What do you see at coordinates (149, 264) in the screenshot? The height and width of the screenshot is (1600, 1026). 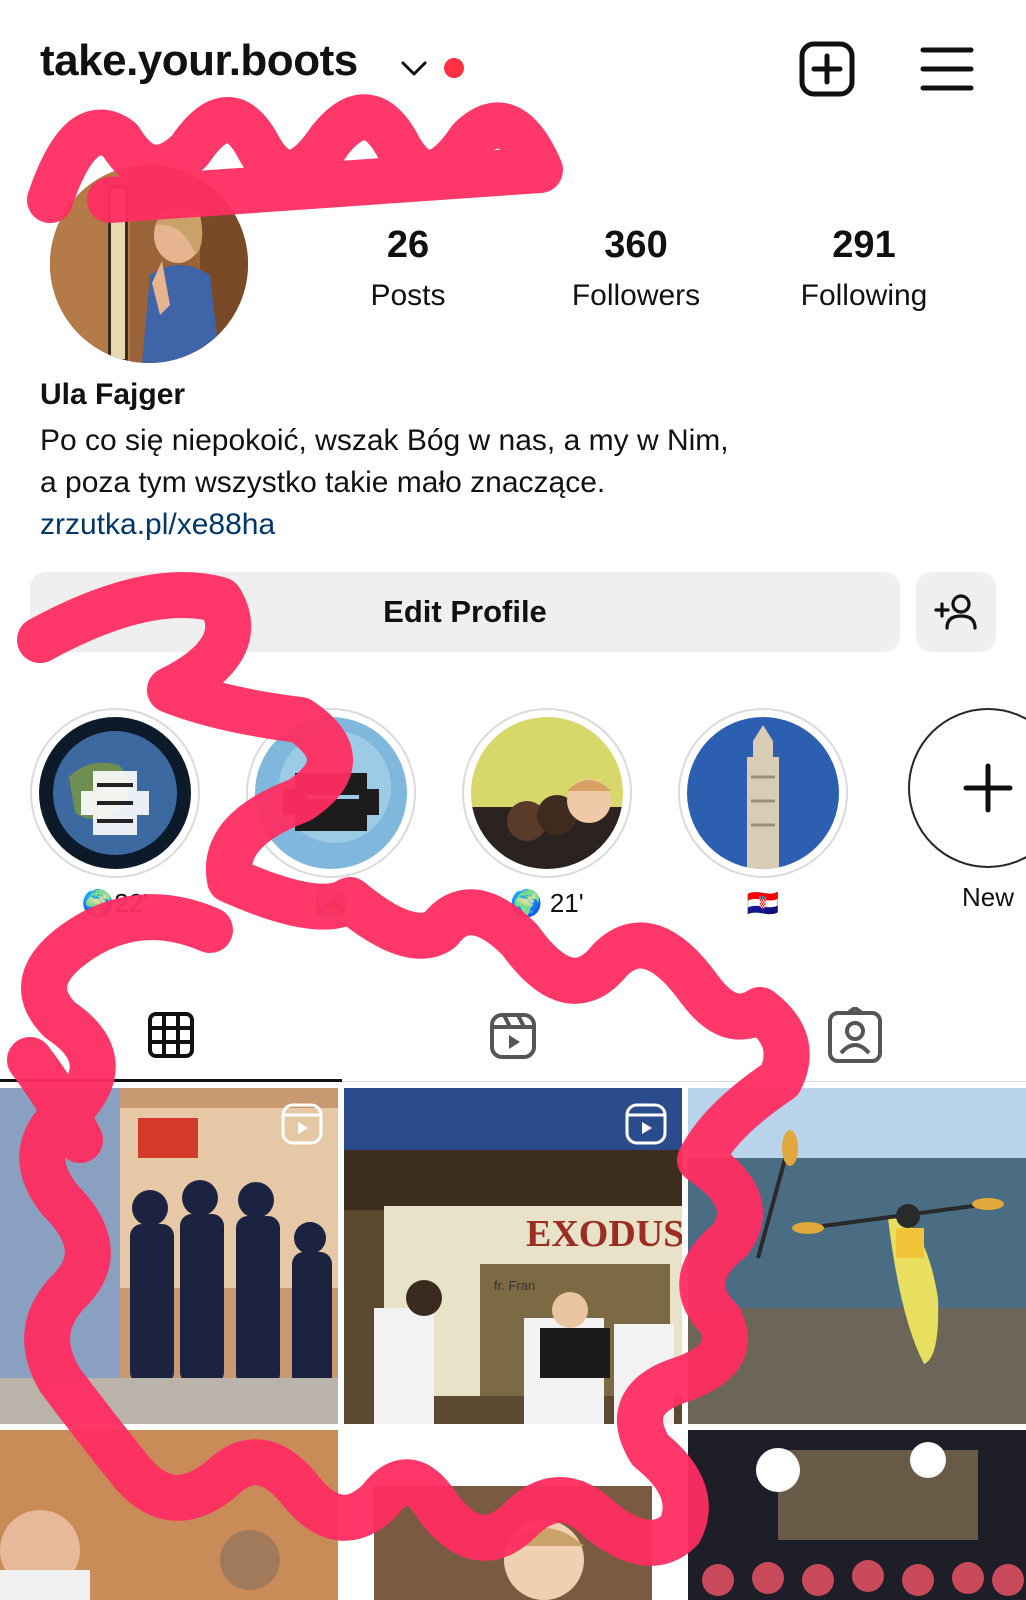 I see `profile-avatar` at bounding box center [149, 264].